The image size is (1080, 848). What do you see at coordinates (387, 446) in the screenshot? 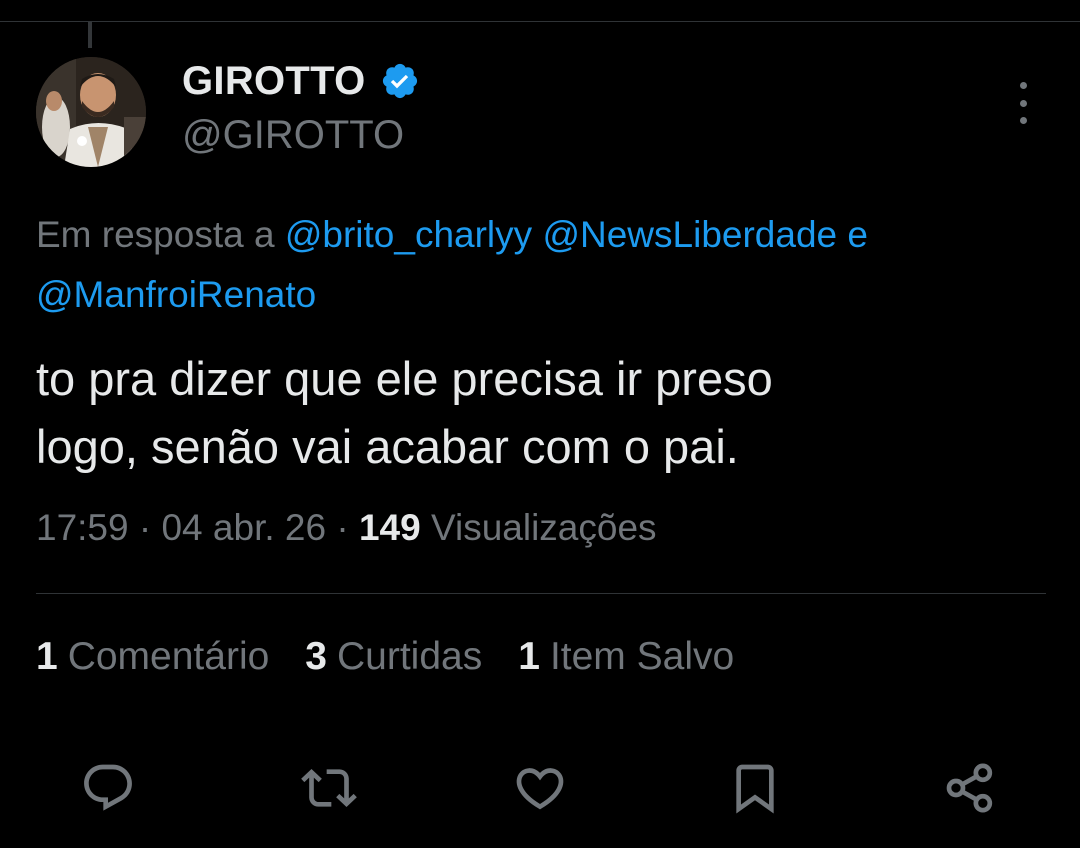
I see `tweet-text-line: logo, senão vai acabar com o pai.` at bounding box center [387, 446].